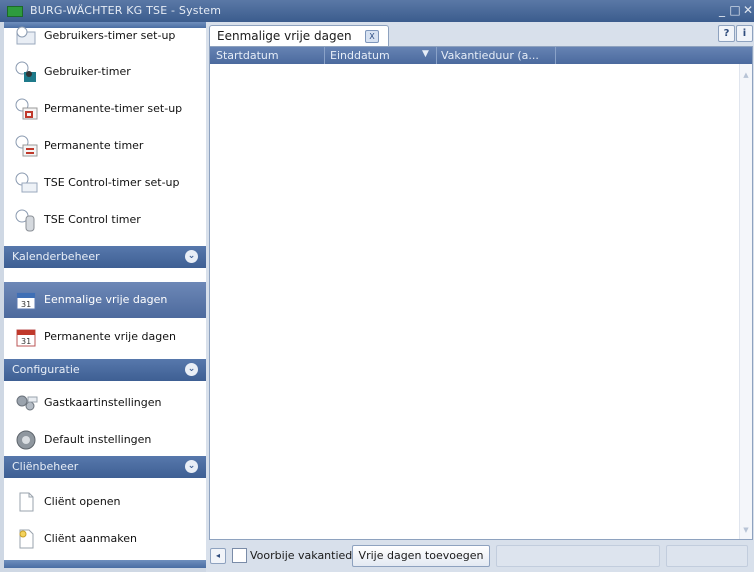 This screenshot has width=754, height=572. What do you see at coordinates (480, 34) in the screenshot?
I see `tab-strip: Eenmalige vrije dagen X ? i` at bounding box center [480, 34].